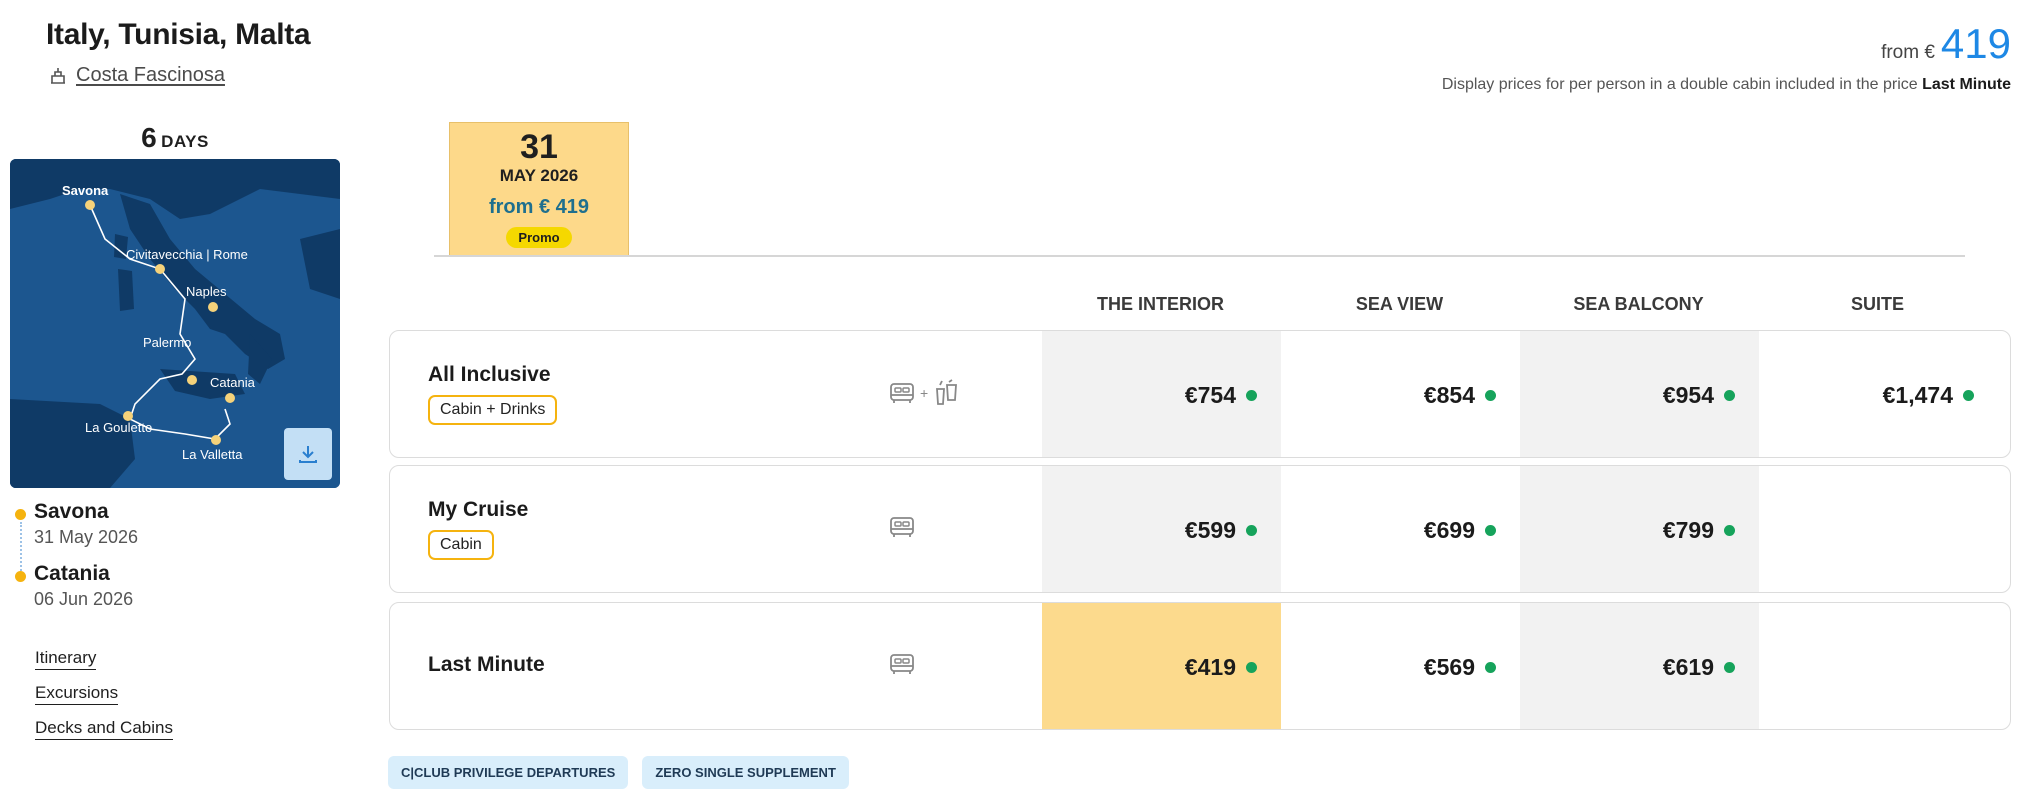 This screenshot has width=2027, height=800. What do you see at coordinates (66, 659) in the screenshot?
I see `link-itinerary: Itinerary` at bounding box center [66, 659].